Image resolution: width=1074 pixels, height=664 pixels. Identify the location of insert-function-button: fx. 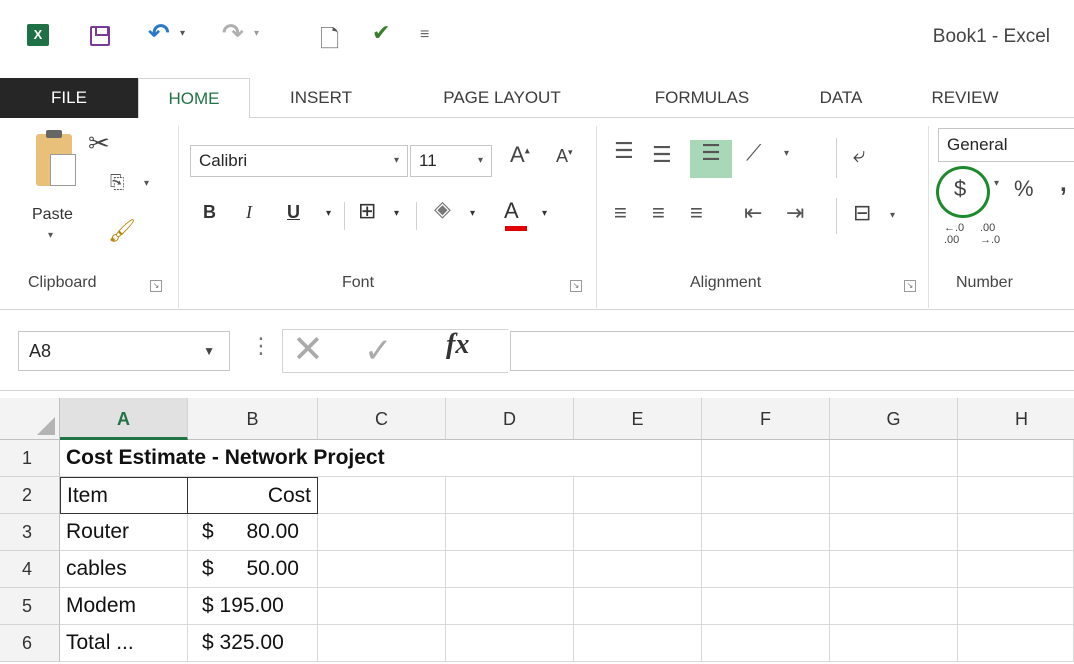
(457, 345).